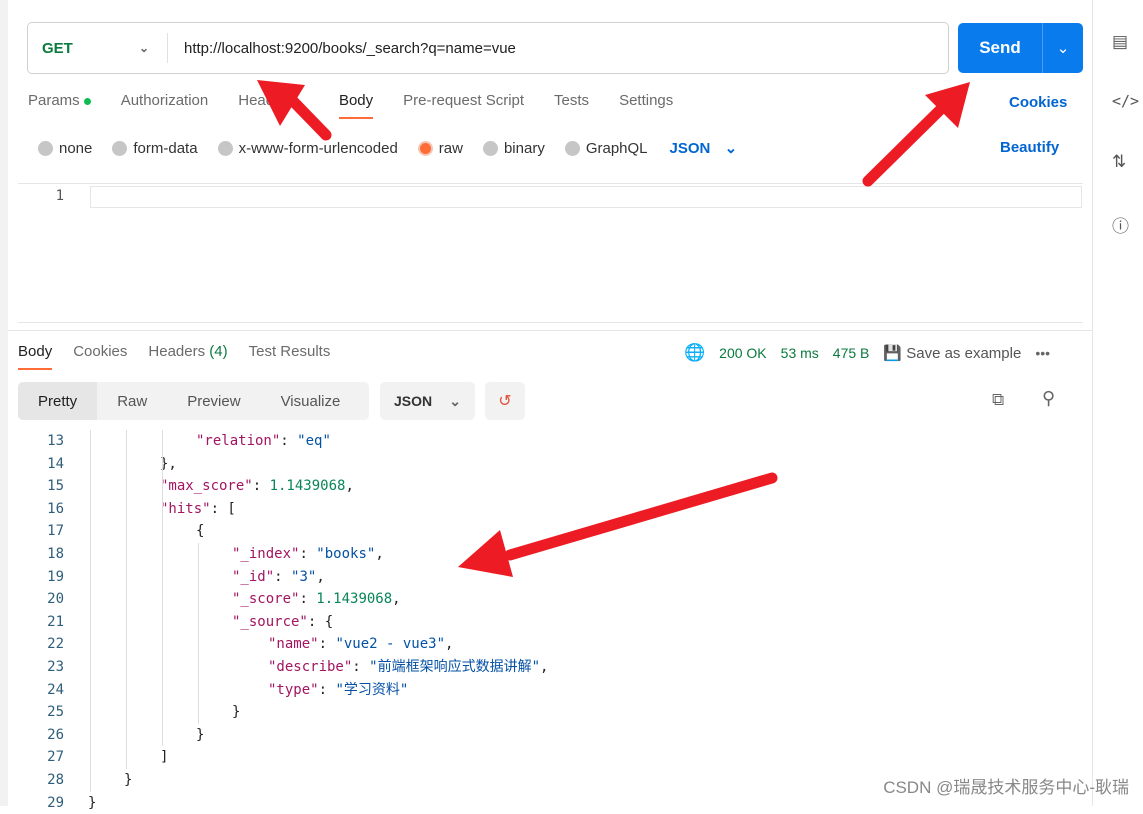  Describe the element at coordinates (1006, 785) in the screenshot. I see `watermark: CSDN @瑞晟技术服务中心-耿瑞` at that location.